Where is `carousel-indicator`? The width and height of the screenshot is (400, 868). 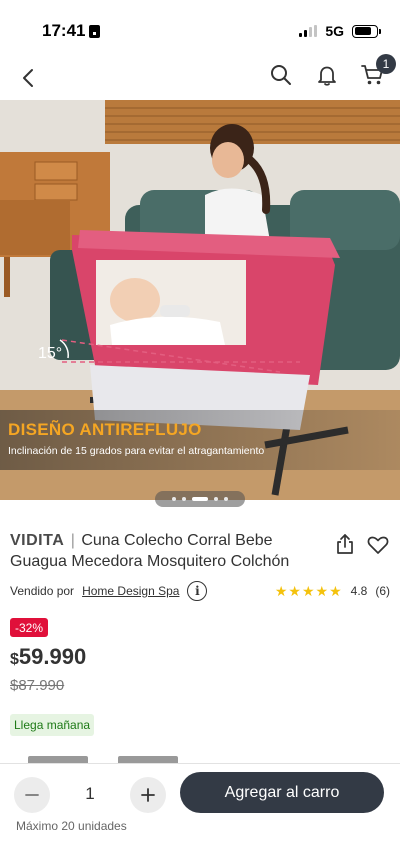 carousel-indicator is located at coordinates (200, 499).